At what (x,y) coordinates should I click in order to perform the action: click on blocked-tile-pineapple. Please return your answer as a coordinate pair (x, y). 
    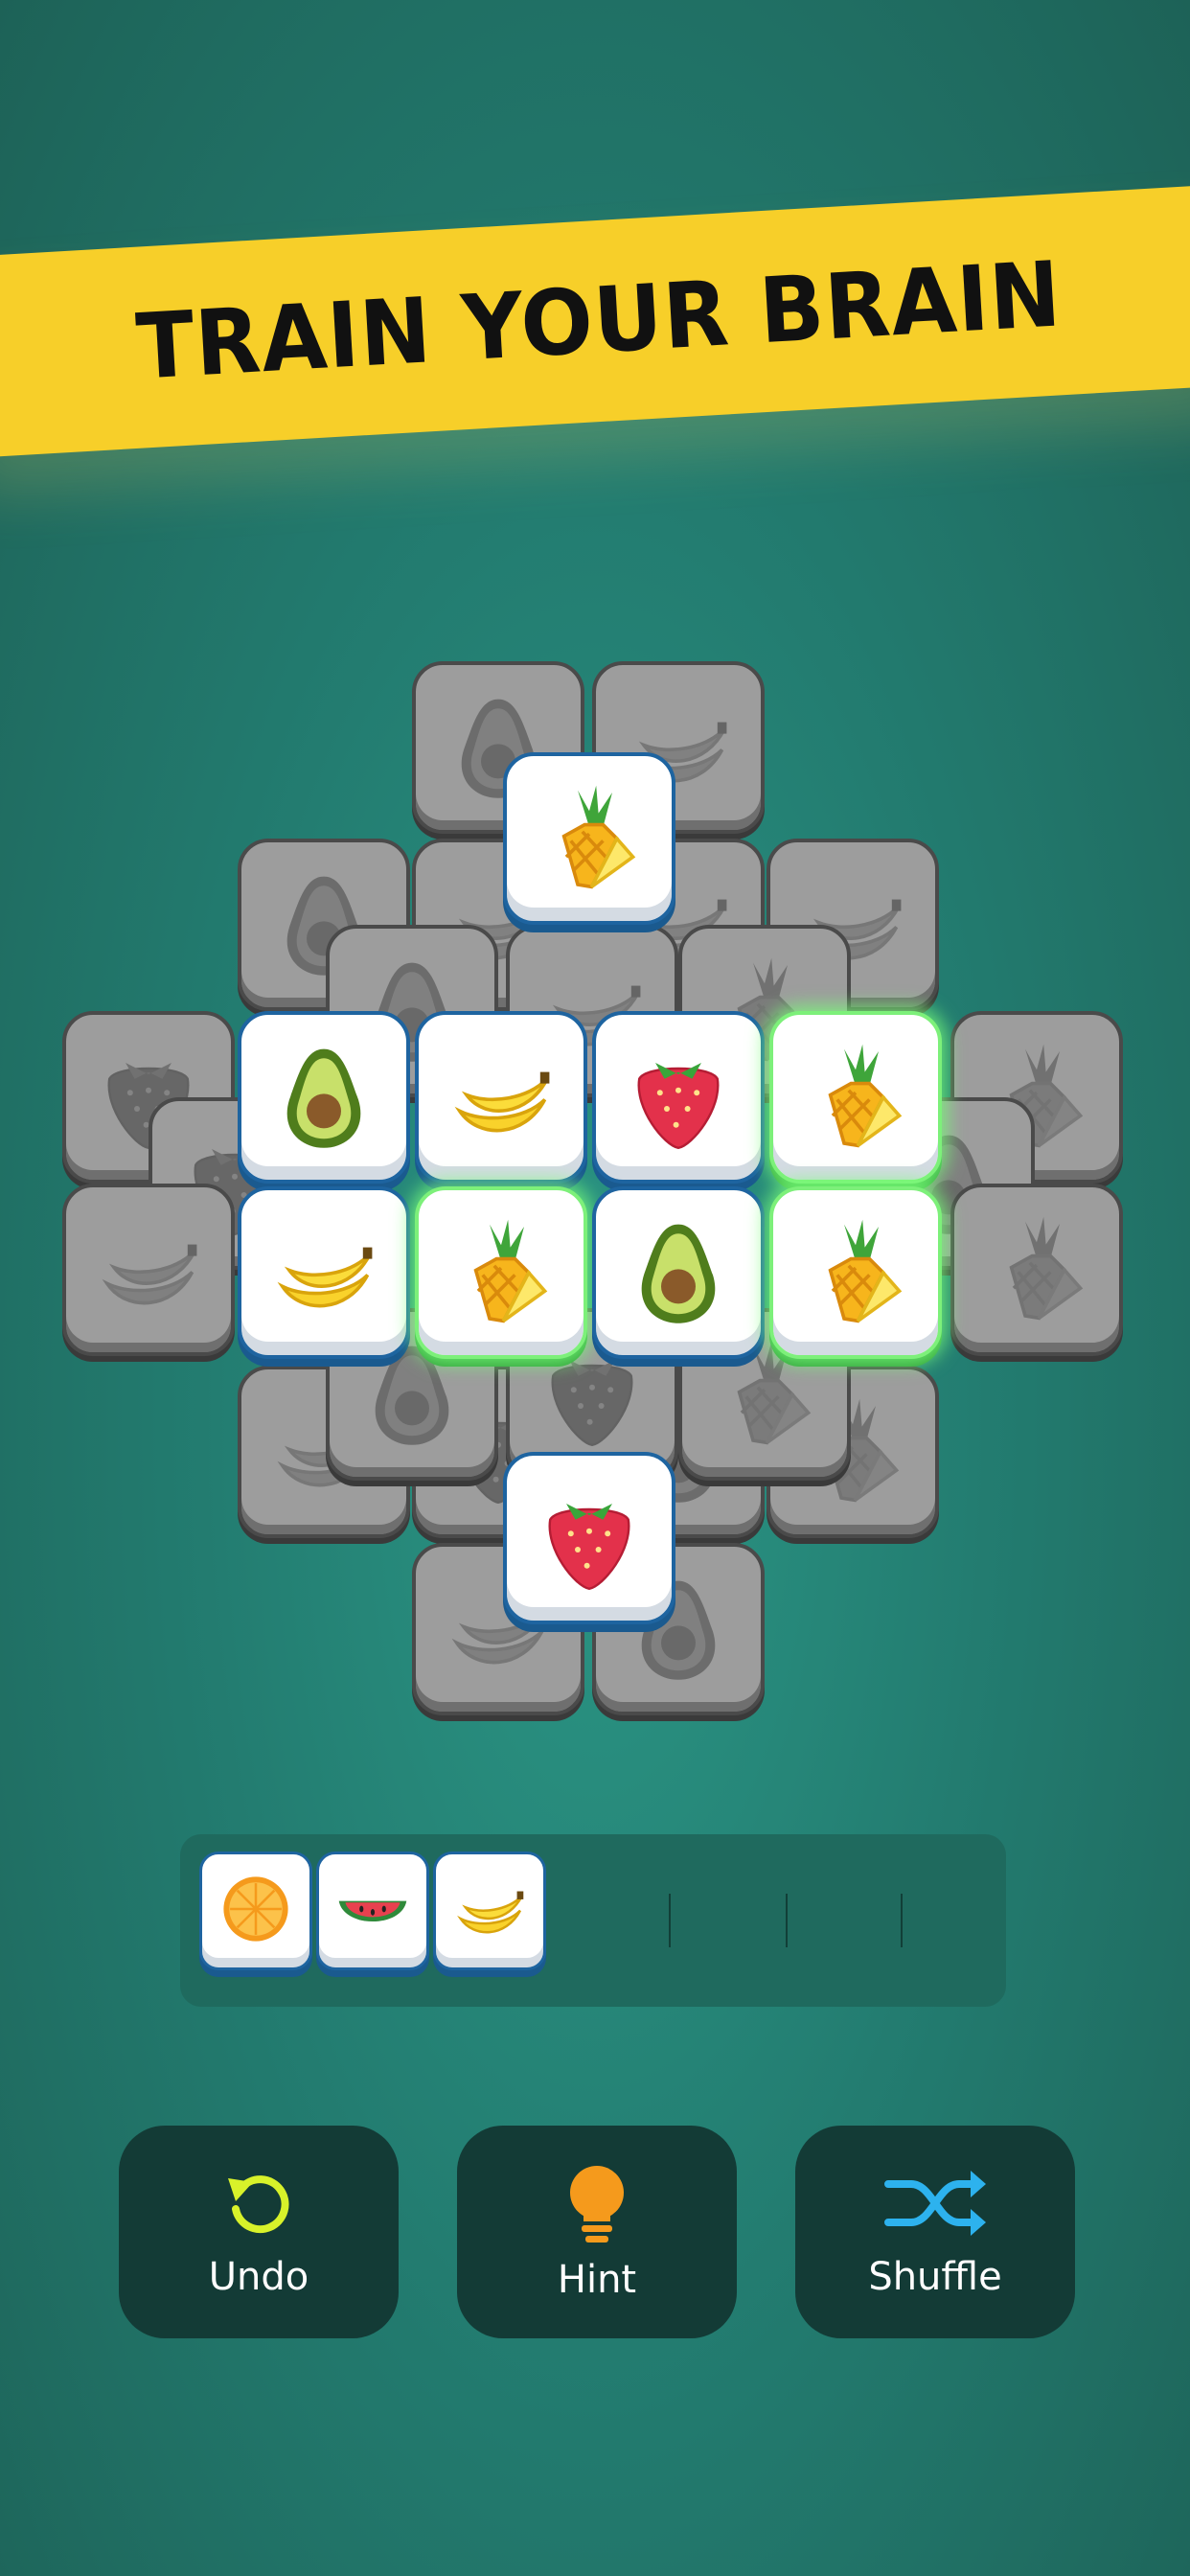
    Looking at the image, I should click on (1037, 1270).